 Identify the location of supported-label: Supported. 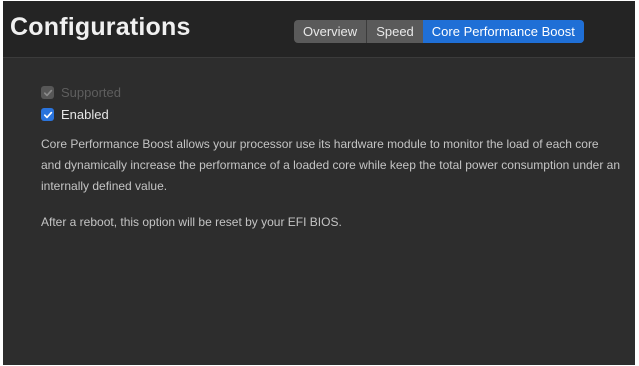
(91, 92).